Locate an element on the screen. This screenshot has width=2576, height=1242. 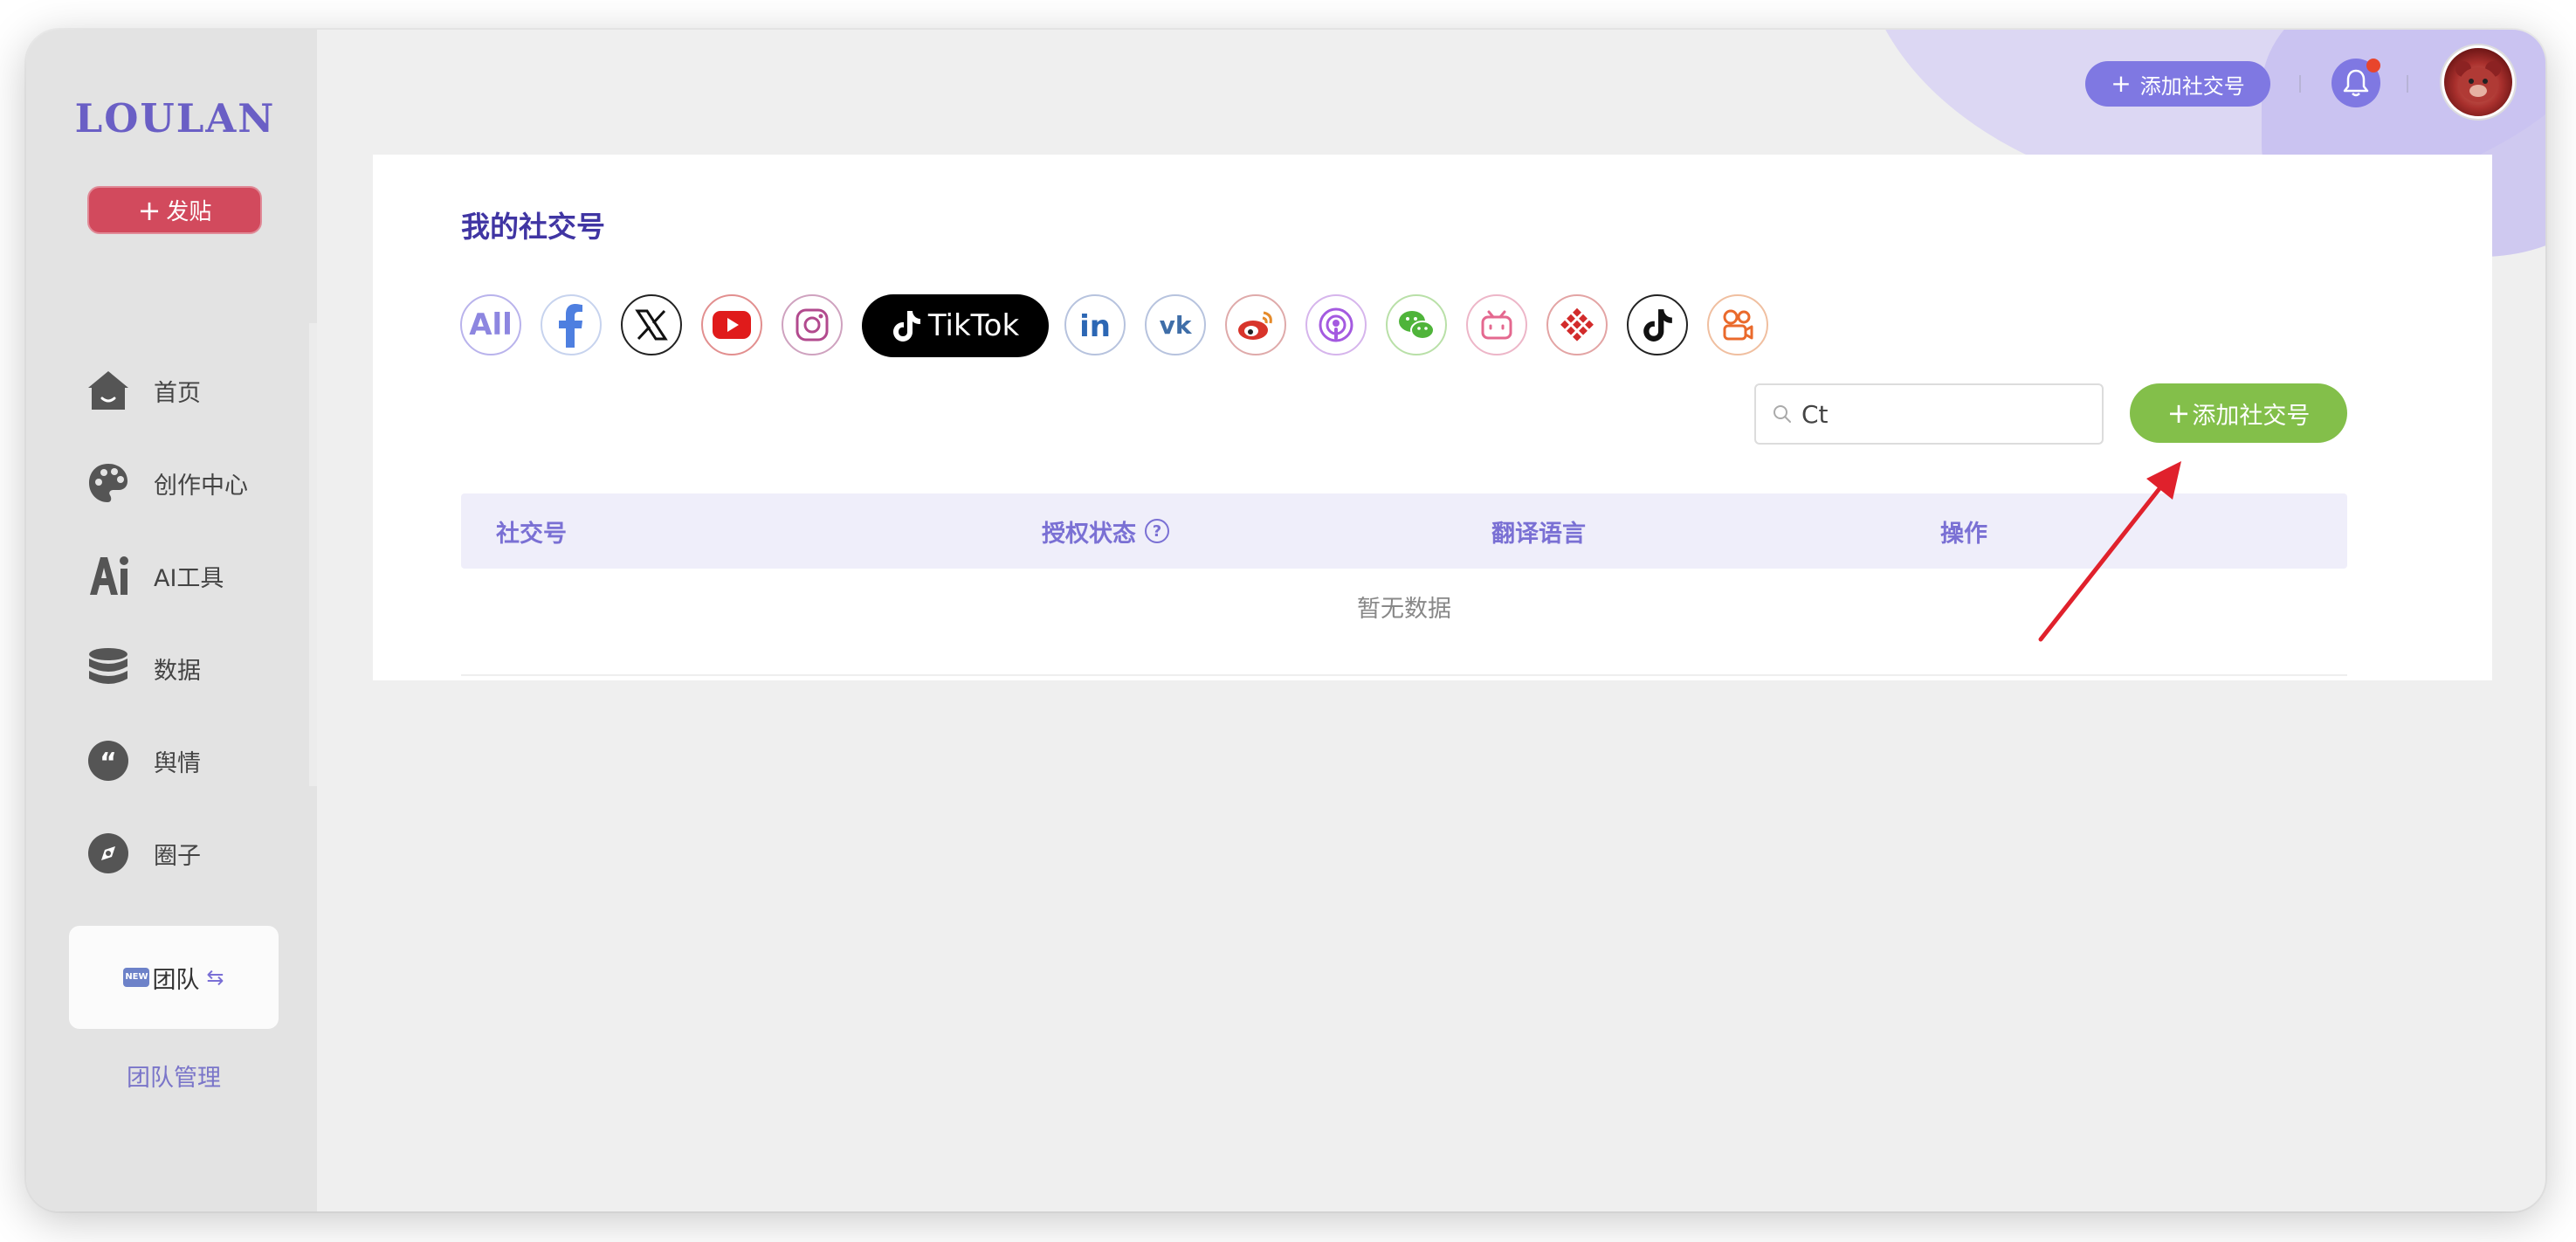
table-header: 社交号 授权状态 ? 翻译语言 操作 is located at coordinates (1404, 531).